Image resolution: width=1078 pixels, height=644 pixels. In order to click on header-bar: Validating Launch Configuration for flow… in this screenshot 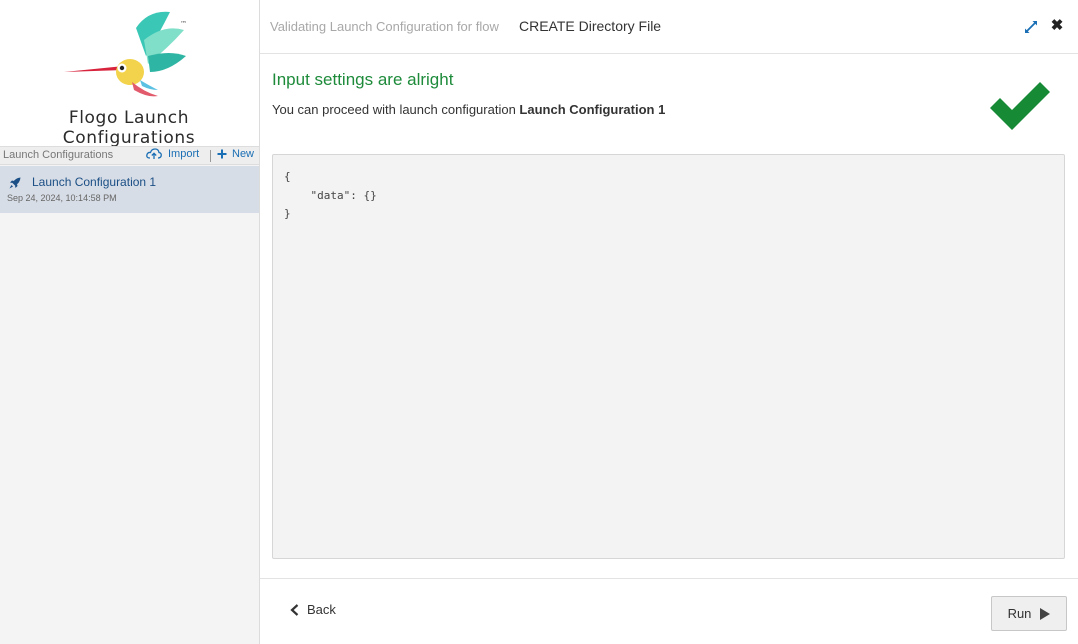, I will do `click(669, 27)`.